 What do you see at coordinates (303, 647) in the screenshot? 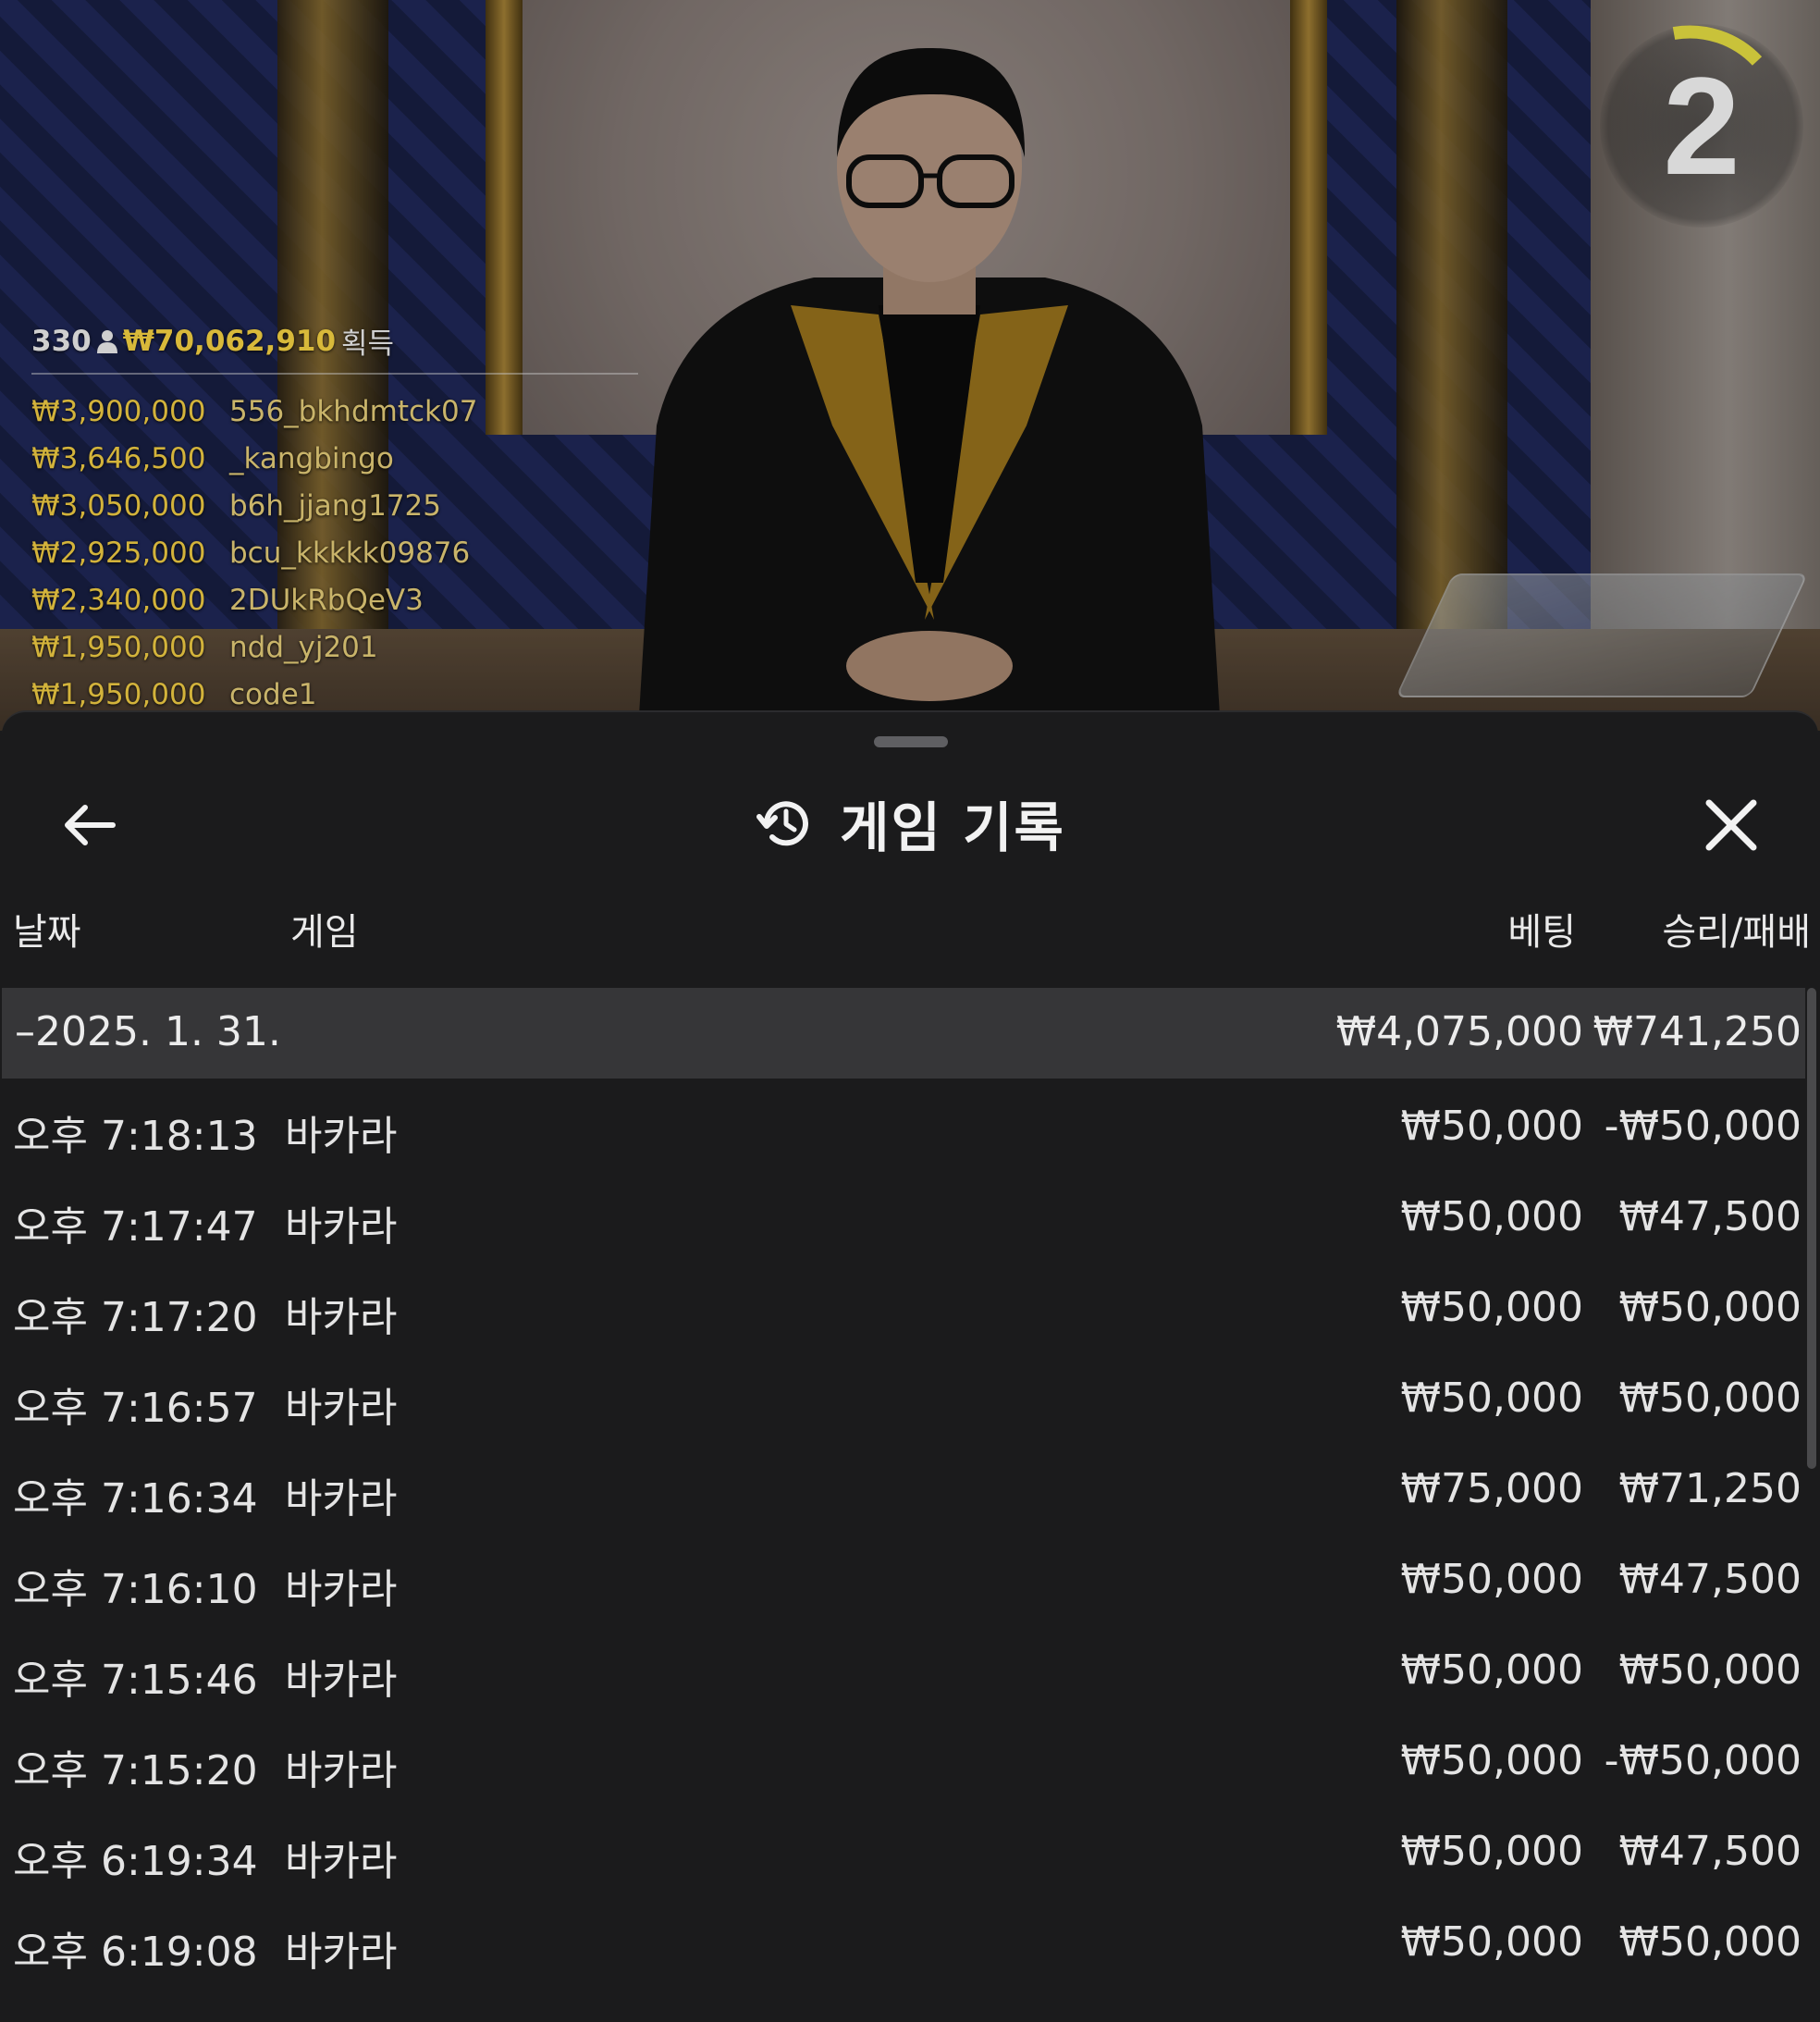
I see `winner-username: ndd_yj201` at bounding box center [303, 647].